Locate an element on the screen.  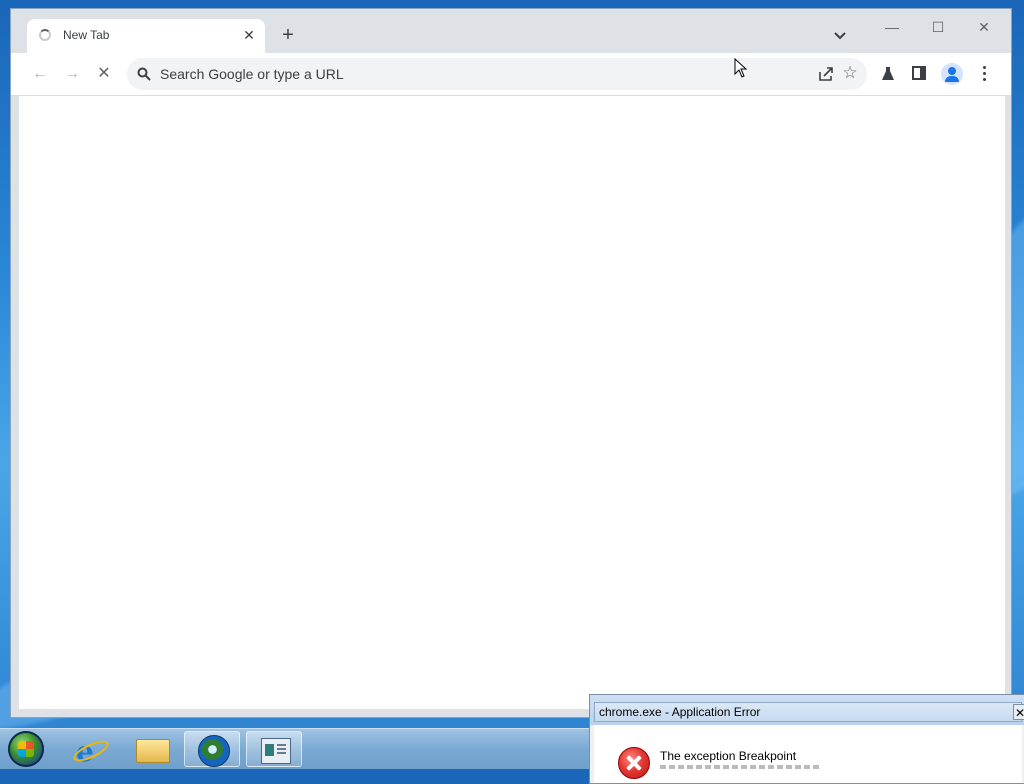
forward-button: → is located at coordinates (72, 74).